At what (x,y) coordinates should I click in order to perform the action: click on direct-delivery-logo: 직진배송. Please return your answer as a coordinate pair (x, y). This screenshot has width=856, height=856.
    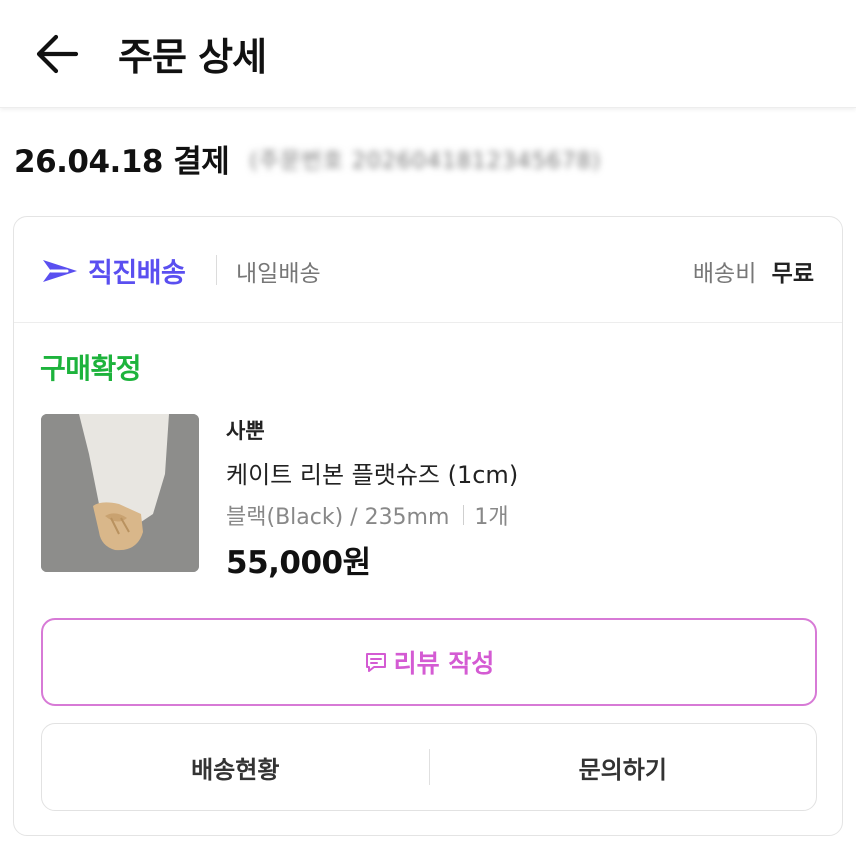
    Looking at the image, I should click on (113, 270).